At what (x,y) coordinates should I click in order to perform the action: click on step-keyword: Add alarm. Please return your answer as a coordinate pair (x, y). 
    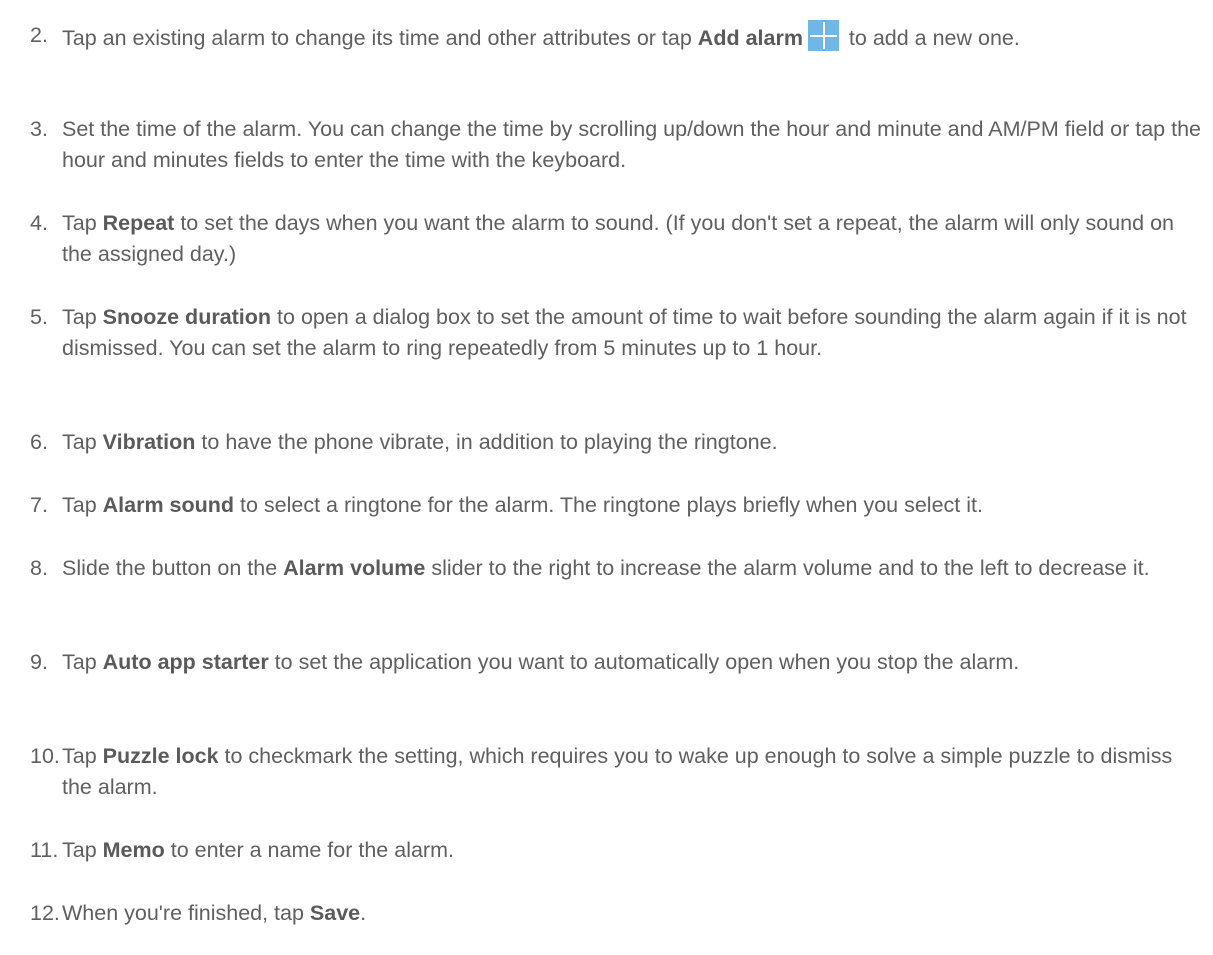
    Looking at the image, I should click on (750, 38).